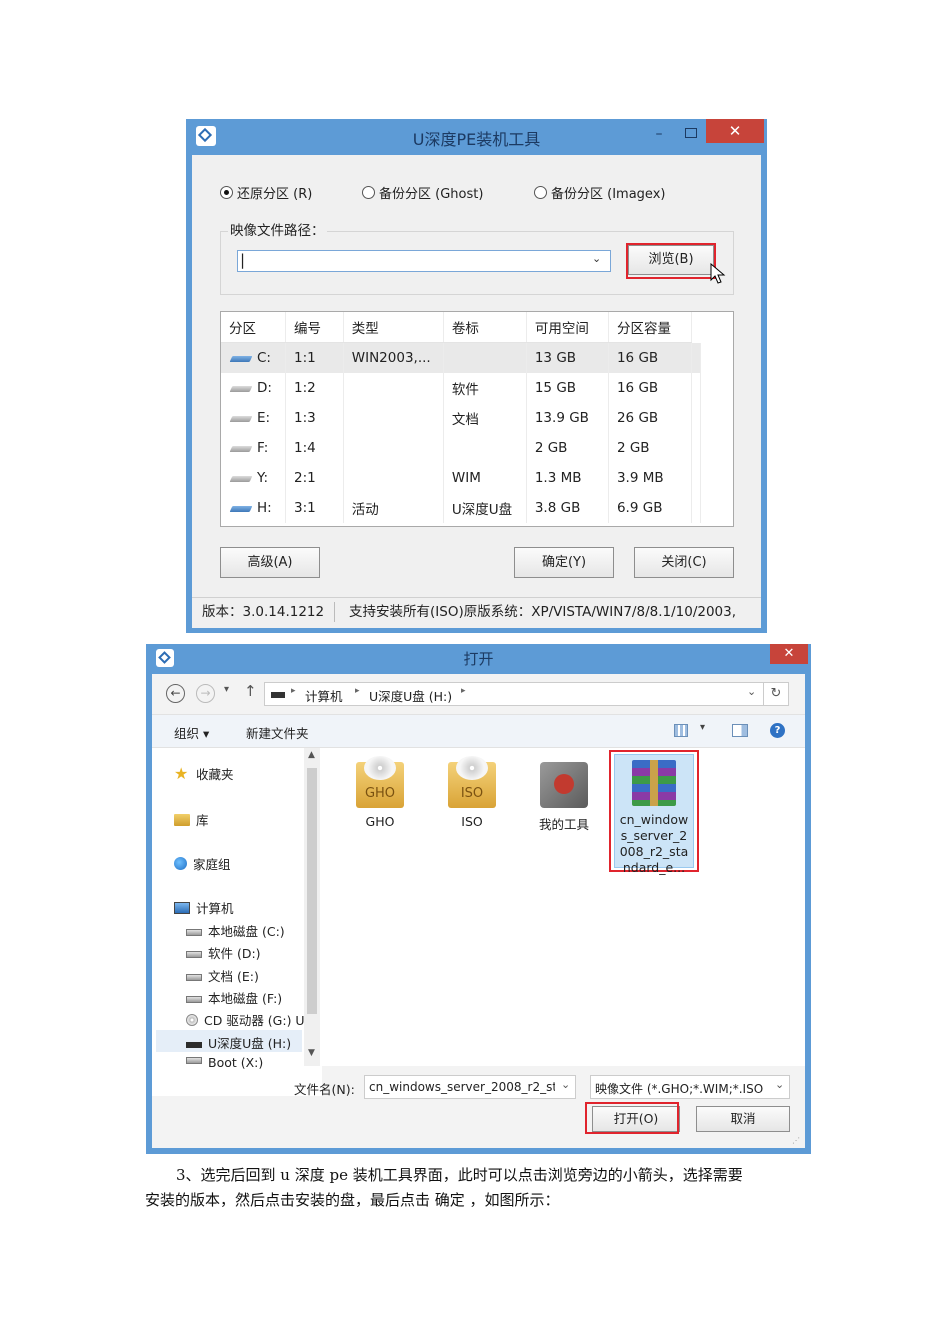  What do you see at coordinates (277, 732) in the screenshot?
I see `new-folder-button: 新建文件夹` at bounding box center [277, 732].